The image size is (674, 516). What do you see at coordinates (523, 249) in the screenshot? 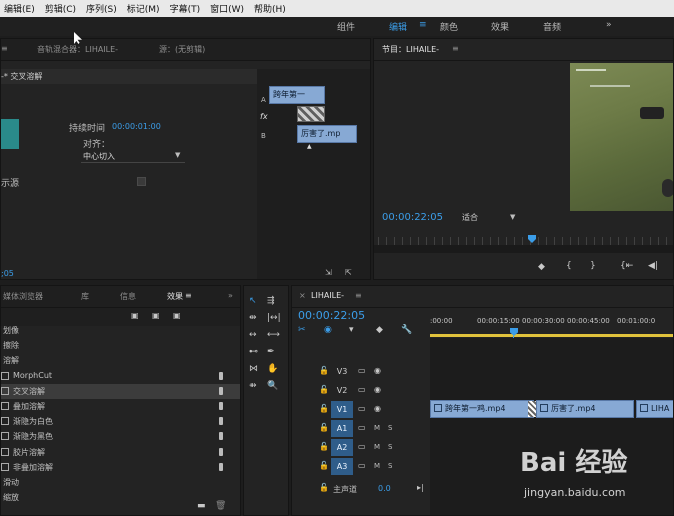
I see `program-scrollbar` at bounding box center [523, 249].